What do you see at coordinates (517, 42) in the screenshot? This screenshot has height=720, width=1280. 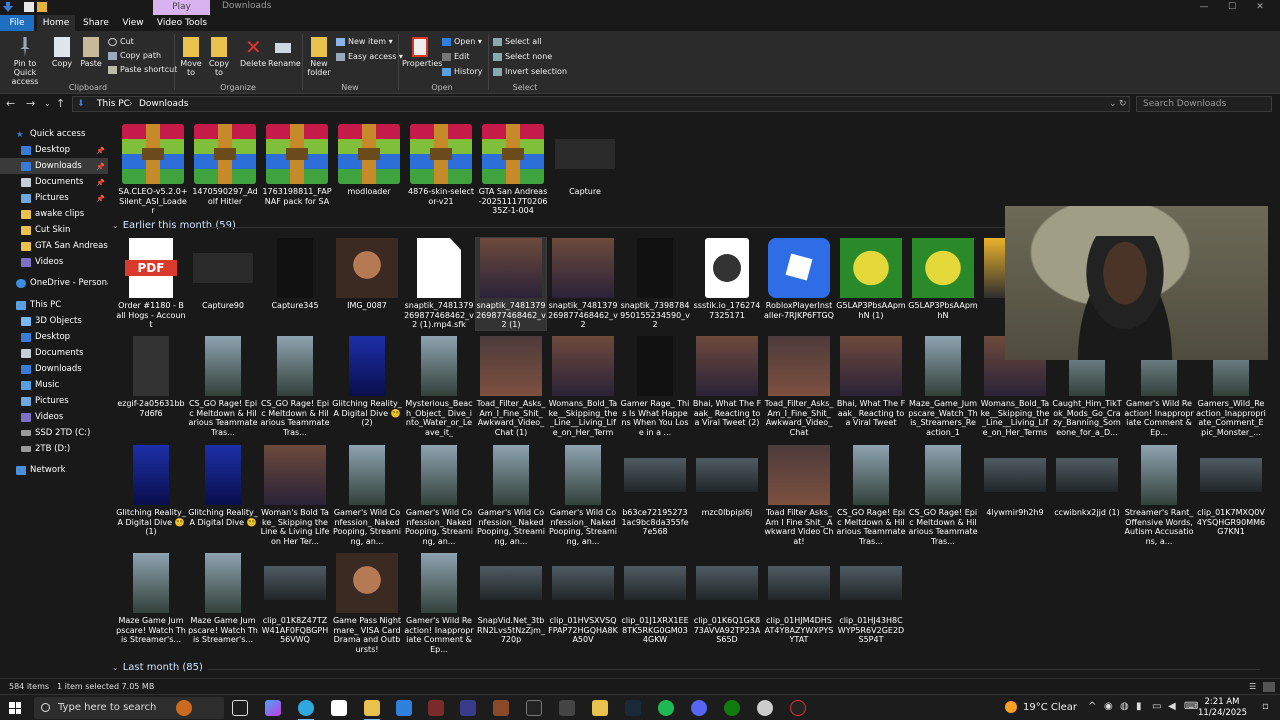 I see `select-all-button: Select all` at bounding box center [517, 42].